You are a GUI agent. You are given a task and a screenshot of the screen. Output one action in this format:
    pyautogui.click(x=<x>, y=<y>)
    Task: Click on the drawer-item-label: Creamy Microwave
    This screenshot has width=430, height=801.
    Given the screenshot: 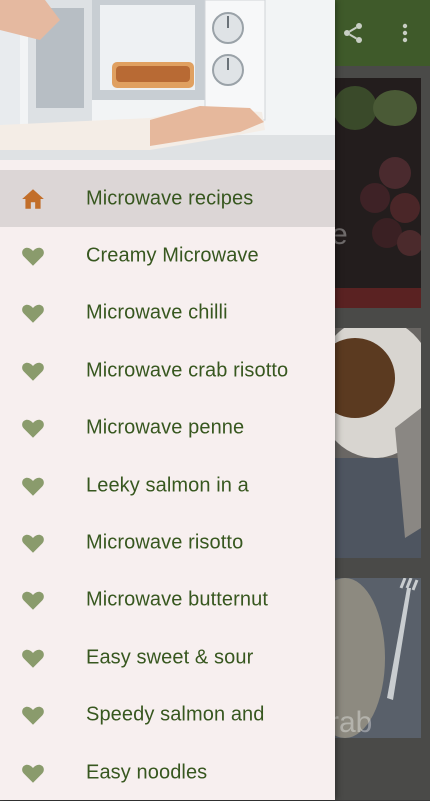 What is the action you would take?
    pyautogui.click(x=172, y=255)
    